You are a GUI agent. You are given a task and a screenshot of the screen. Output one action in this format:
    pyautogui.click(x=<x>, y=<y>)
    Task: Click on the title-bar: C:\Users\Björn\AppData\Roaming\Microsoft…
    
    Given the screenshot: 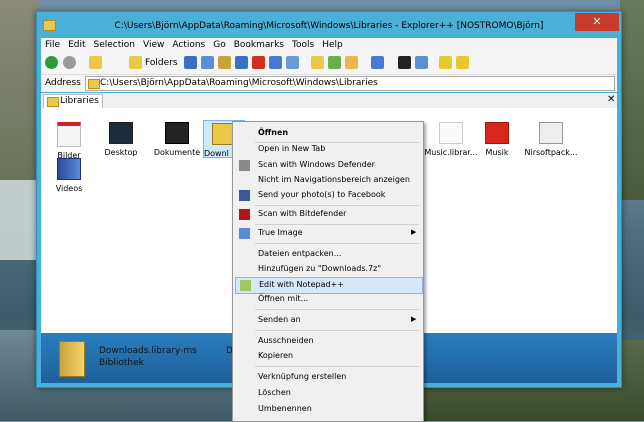 What is the action you would take?
    pyautogui.click(x=329, y=25)
    